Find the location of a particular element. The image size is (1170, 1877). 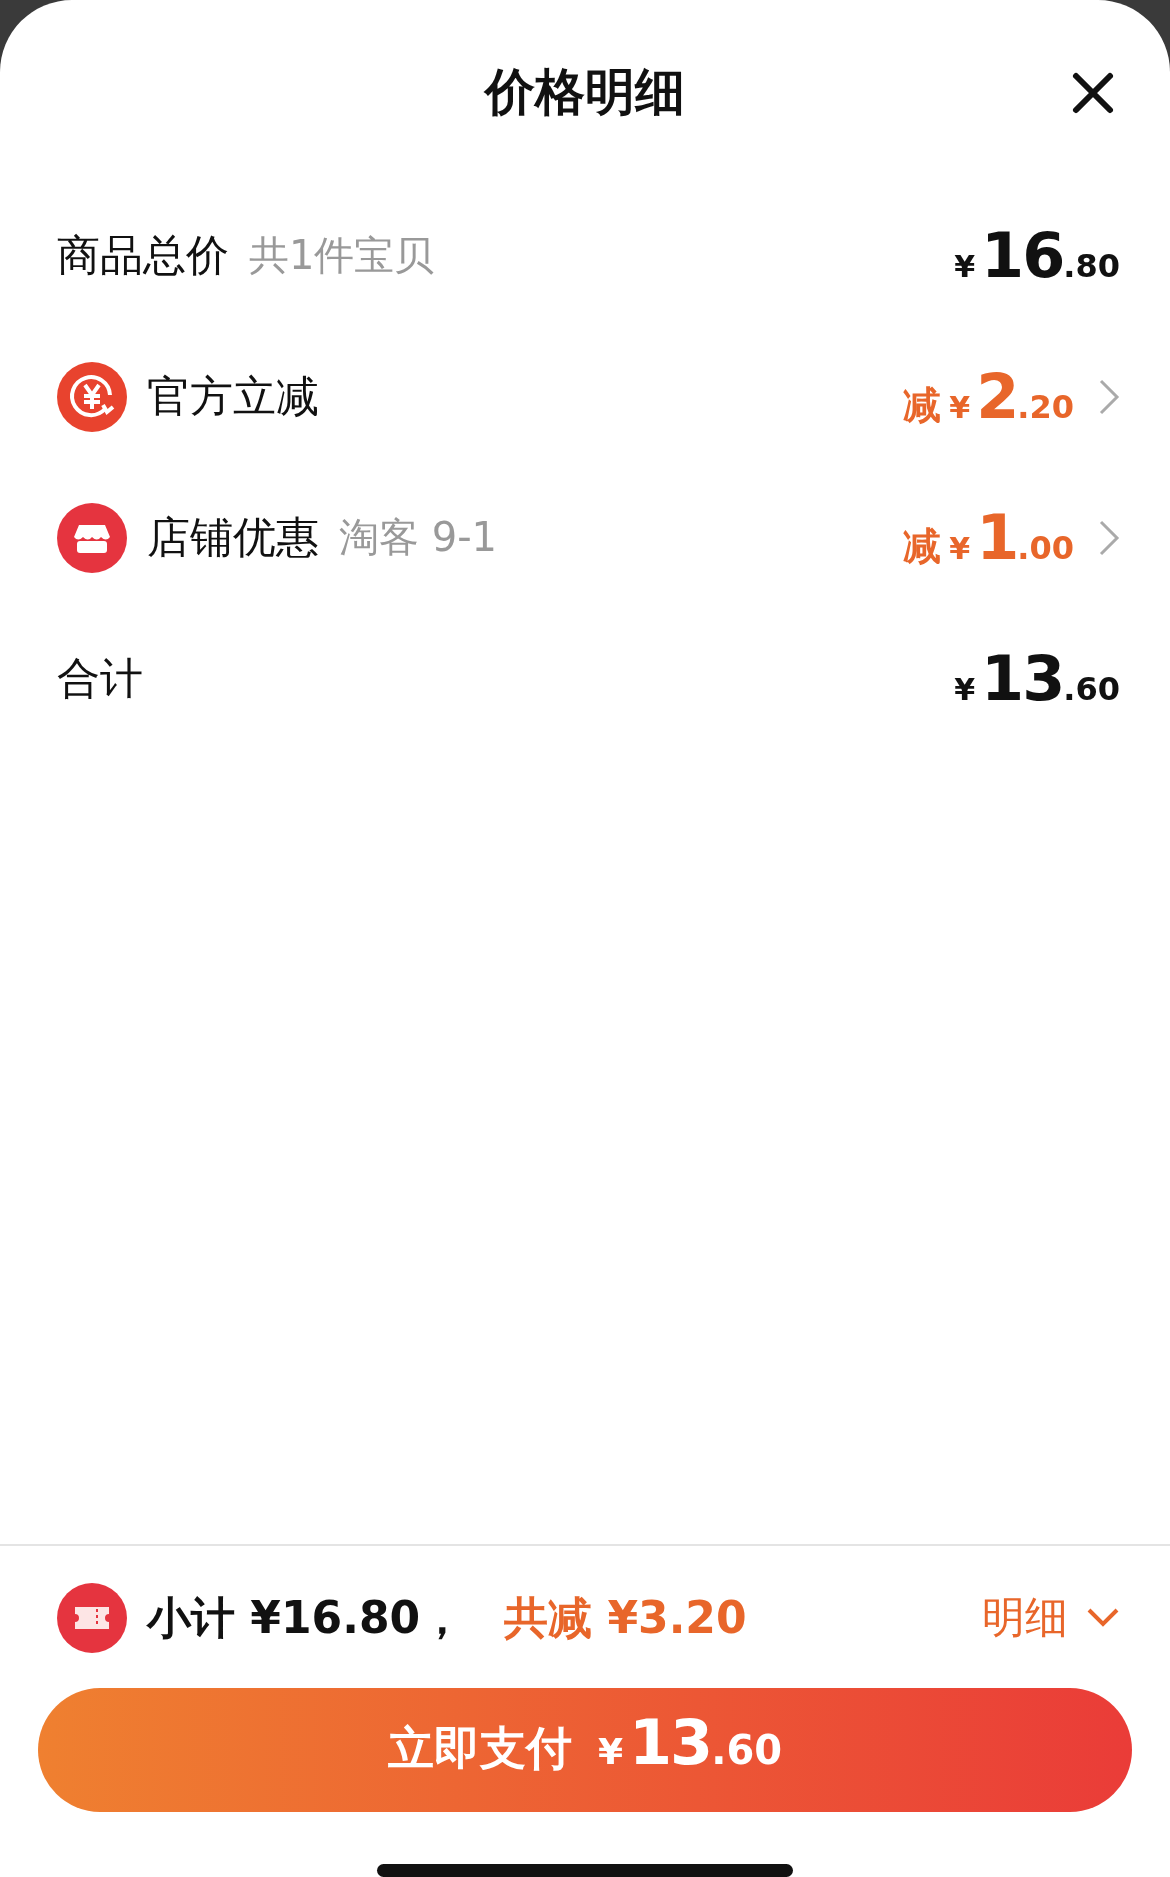

subtotal-text: 小计 ¥16.80， is located at coordinates (306, 1617).